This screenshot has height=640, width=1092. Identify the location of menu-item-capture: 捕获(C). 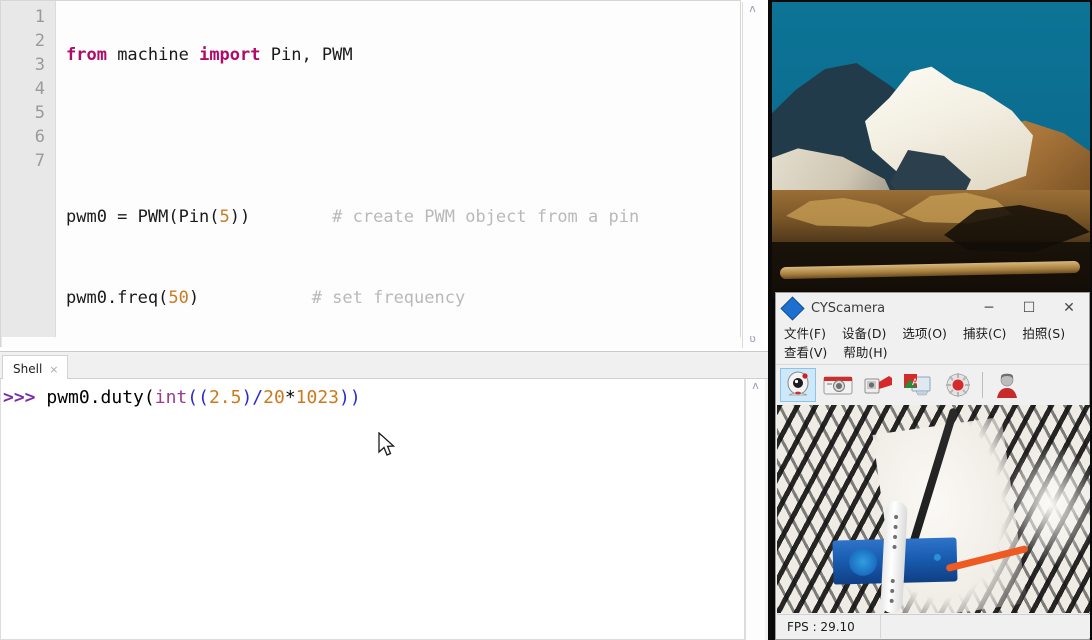
(984, 333).